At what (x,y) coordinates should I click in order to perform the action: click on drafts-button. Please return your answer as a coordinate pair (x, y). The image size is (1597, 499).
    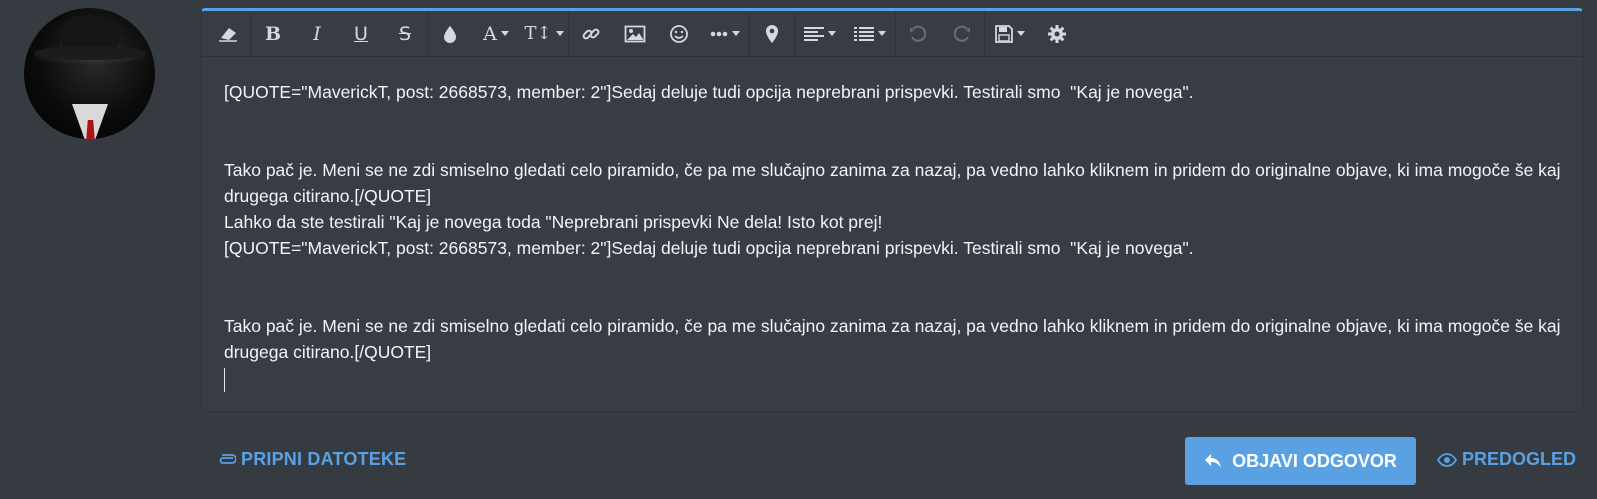
    Looking at the image, I should click on (1010, 34).